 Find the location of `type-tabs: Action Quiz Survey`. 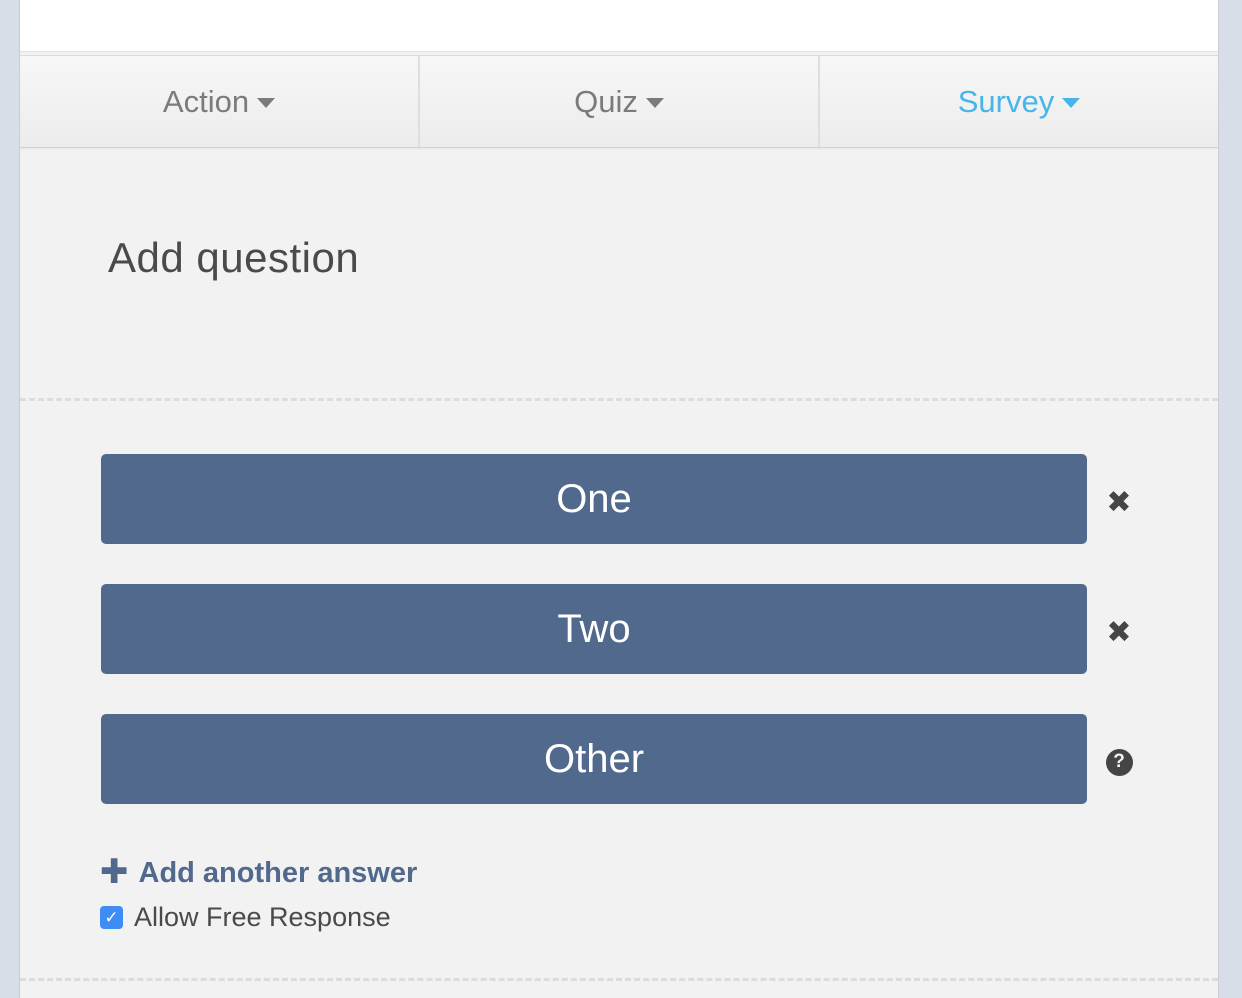

type-tabs: Action Quiz Survey is located at coordinates (619, 101).